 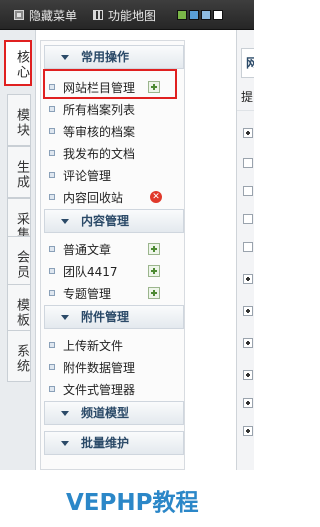 I want to click on section-header-batch-maintenance: 批量维护, so click(x=114, y=443).